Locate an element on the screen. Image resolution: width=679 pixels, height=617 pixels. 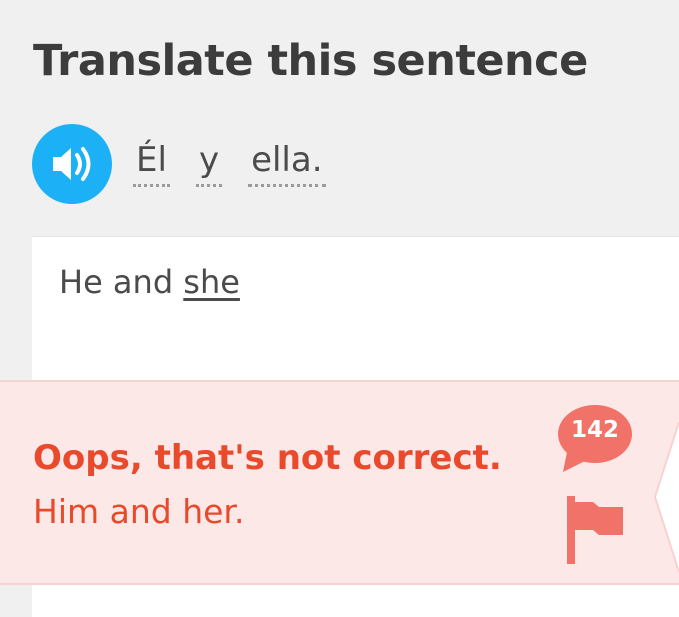
panel-edge-chevron is located at coordinates (666, 497).